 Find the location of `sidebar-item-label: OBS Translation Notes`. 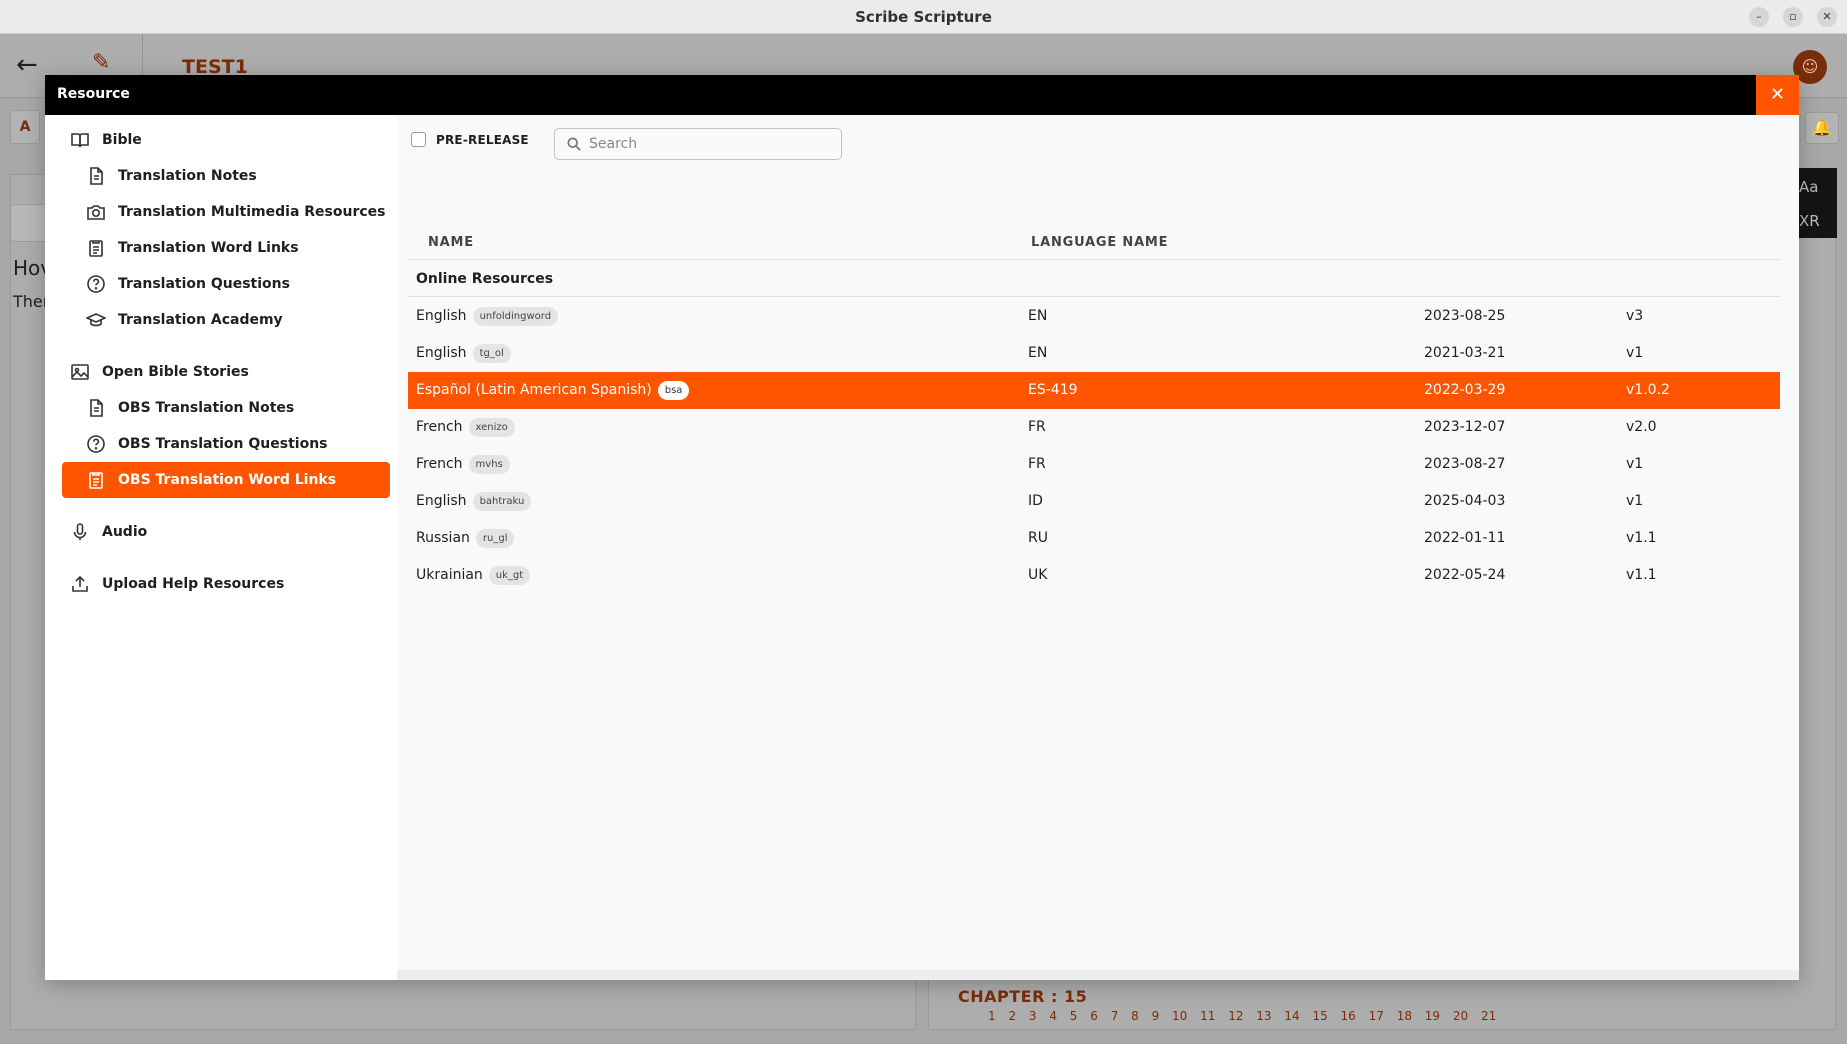

sidebar-item-label: OBS Translation Notes is located at coordinates (206, 408).